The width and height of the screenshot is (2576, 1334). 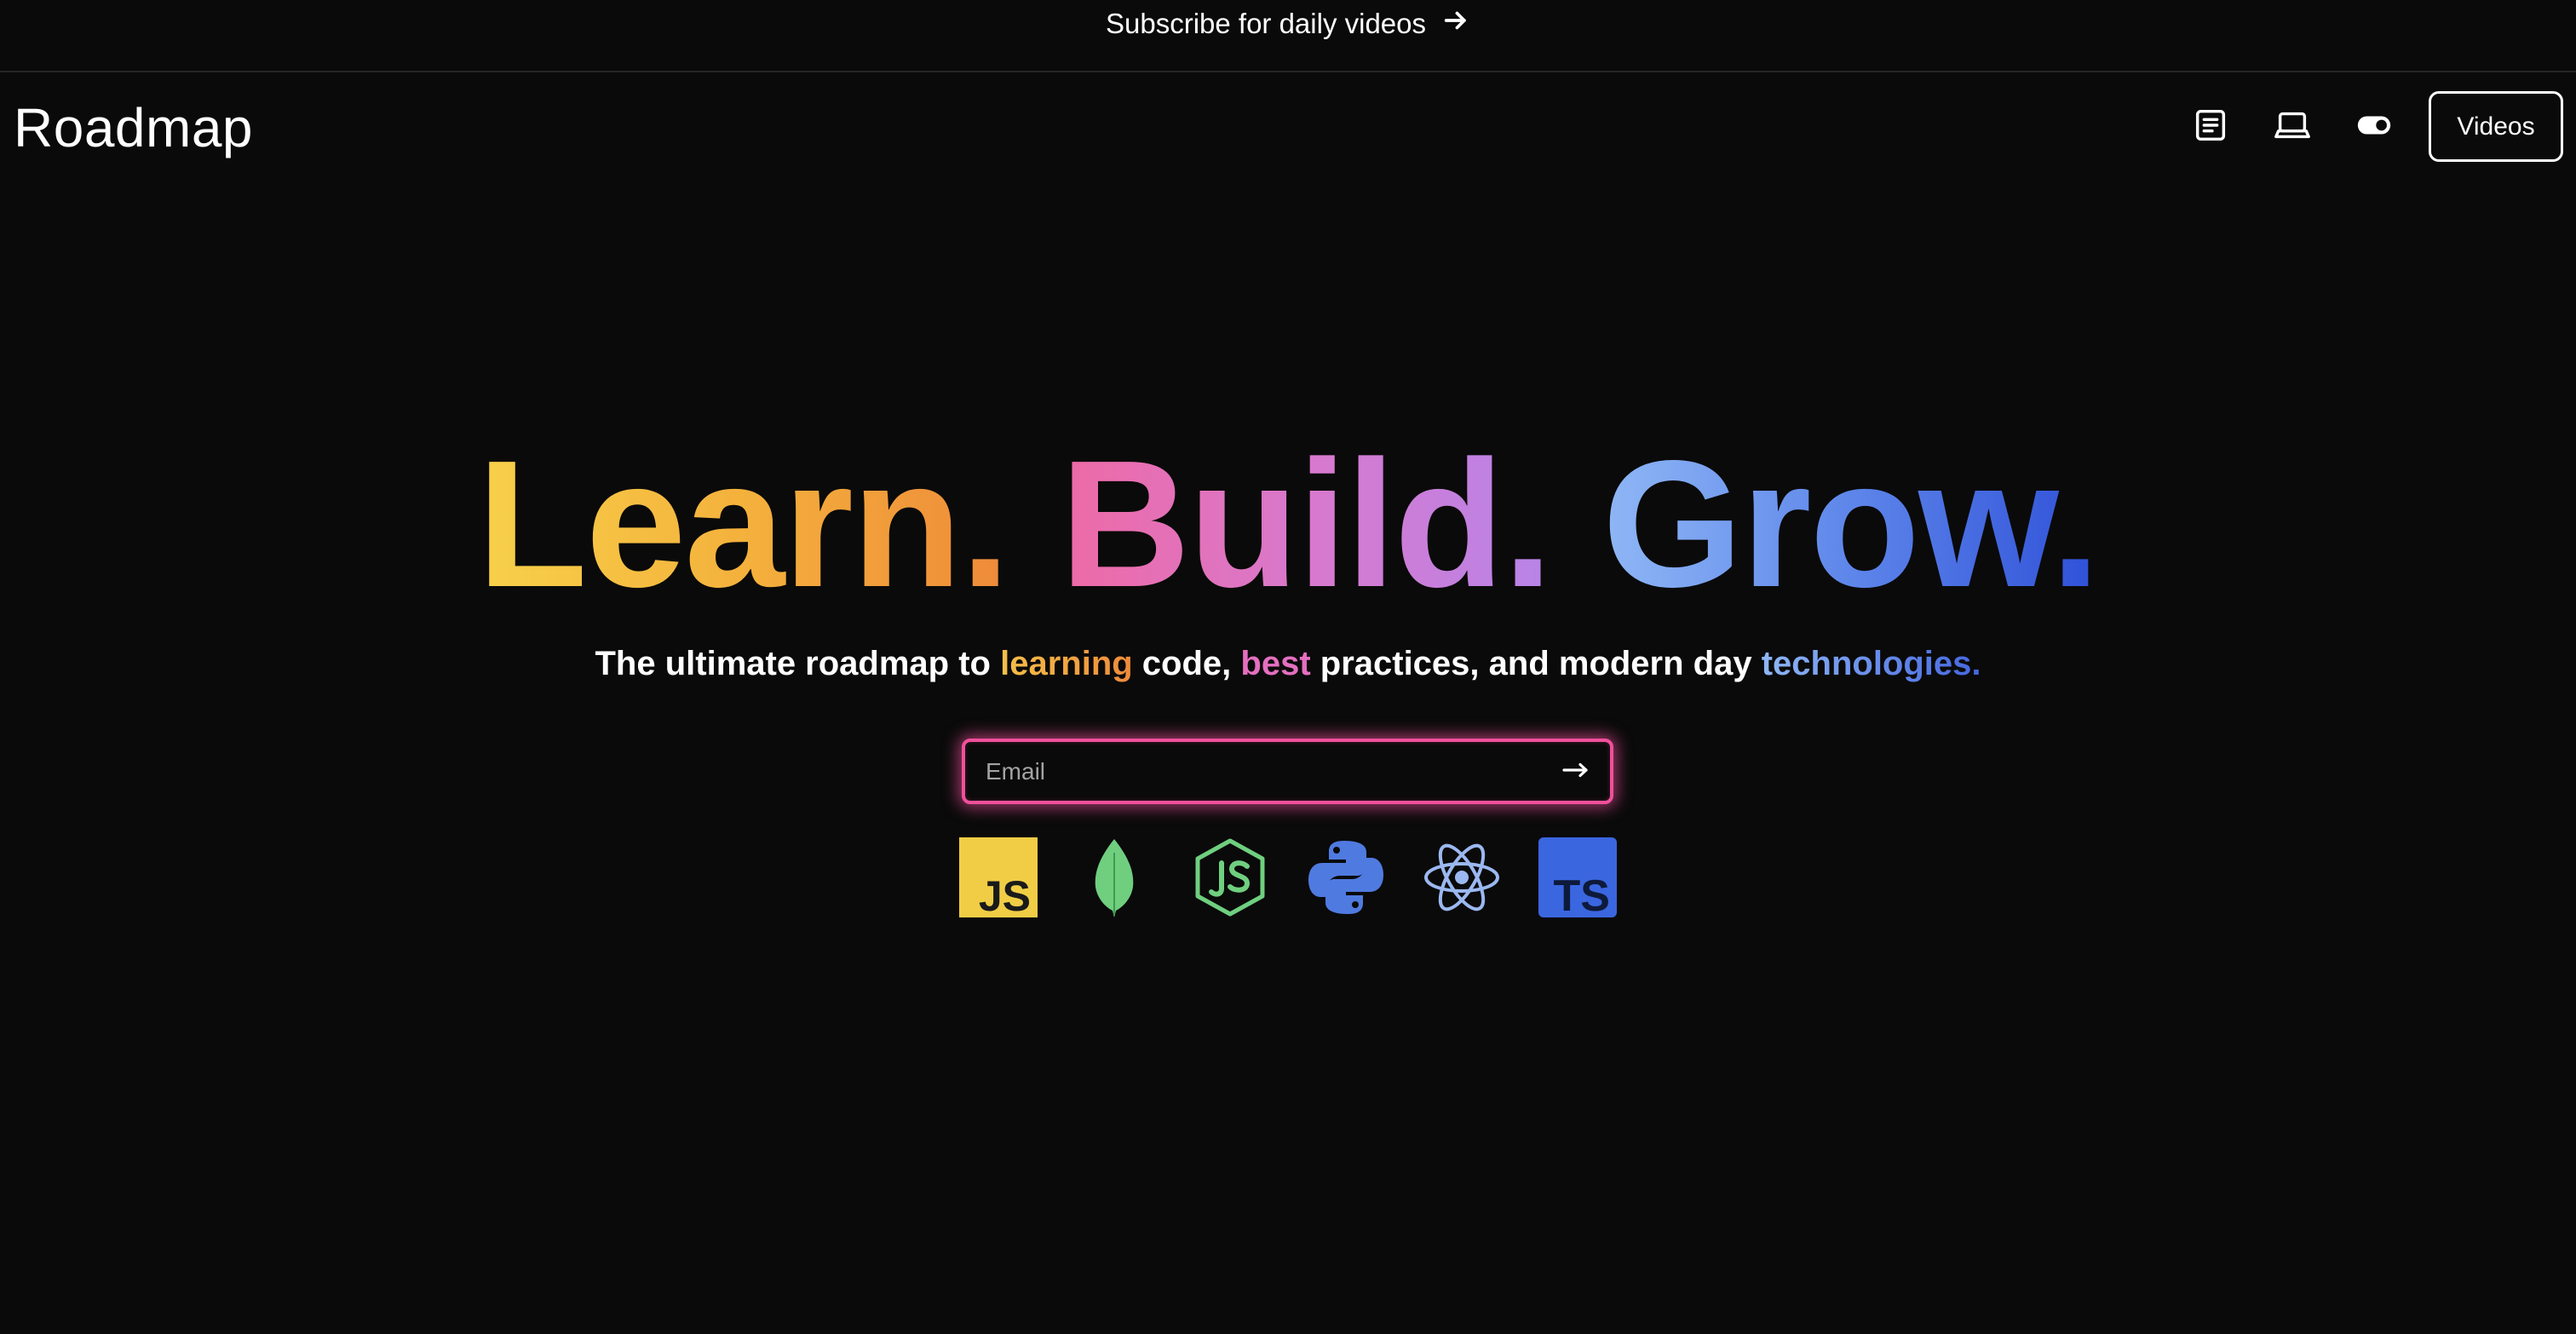 What do you see at coordinates (743, 523) in the screenshot?
I see `headline-word-learn: Learn.` at bounding box center [743, 523].